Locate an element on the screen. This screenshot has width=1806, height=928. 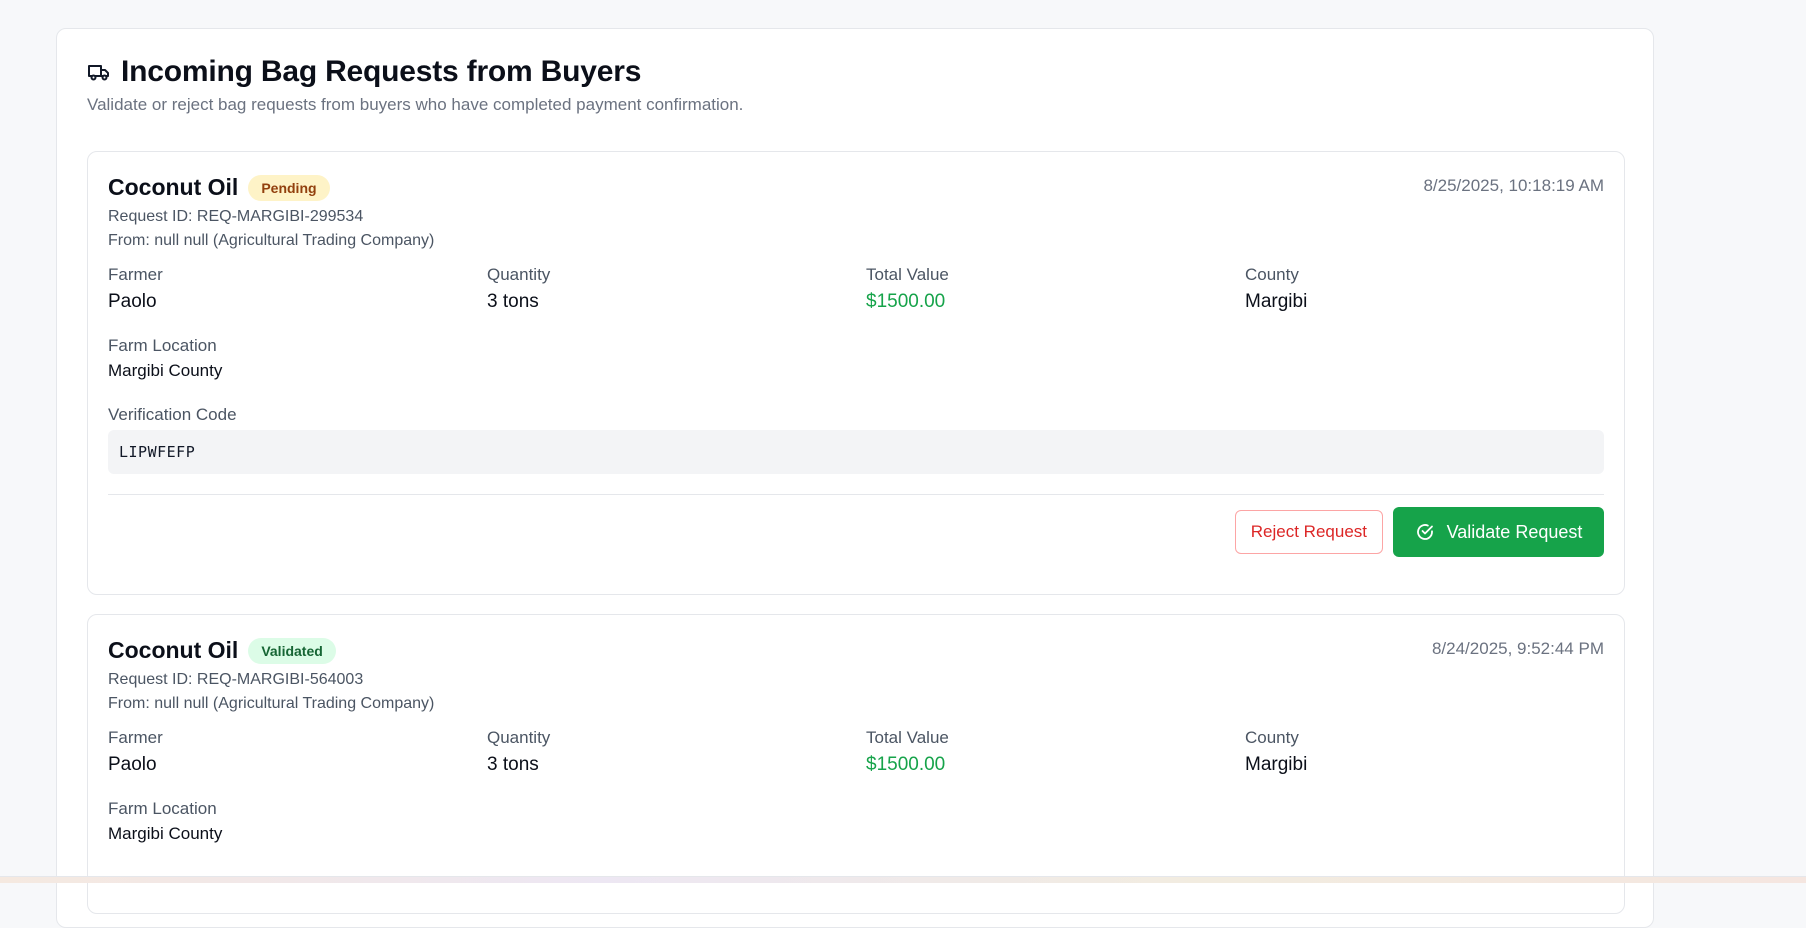
request-id: Request ID: REQ-MARGIBI-564003 is located at coordinates (236, 679).